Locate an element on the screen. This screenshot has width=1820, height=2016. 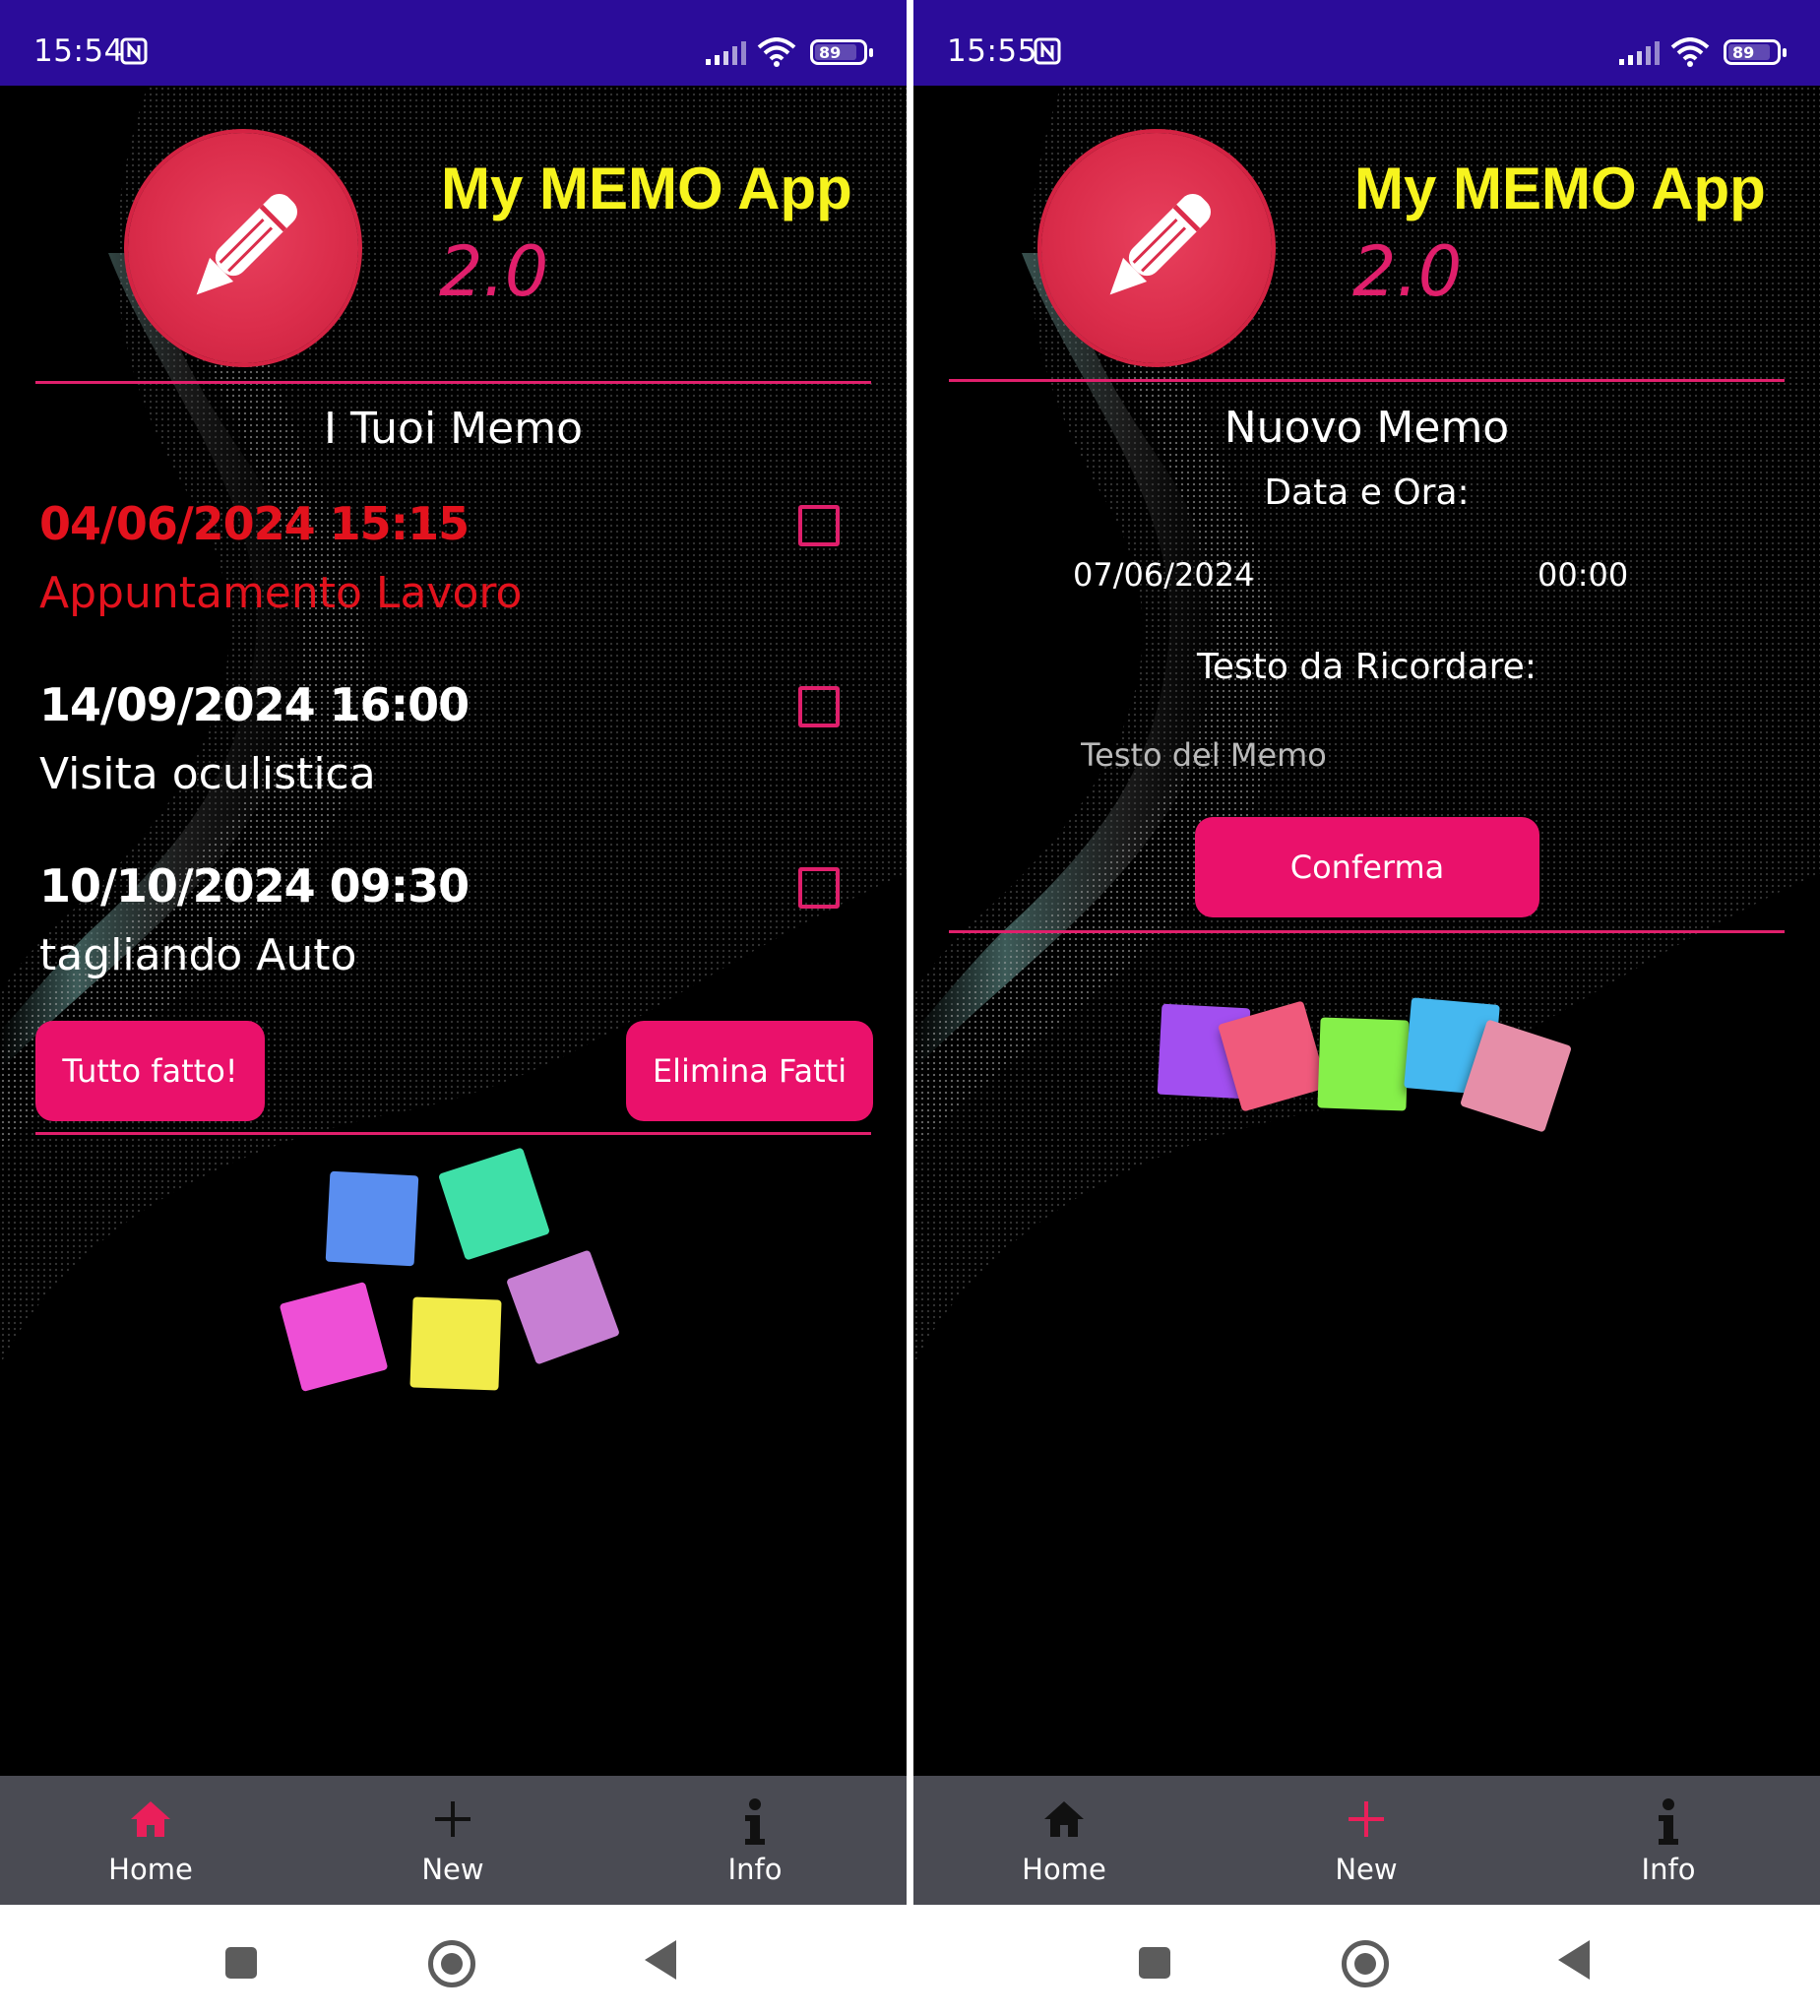
status-bar: 15:54 89 is located at coordinates (453, 43).